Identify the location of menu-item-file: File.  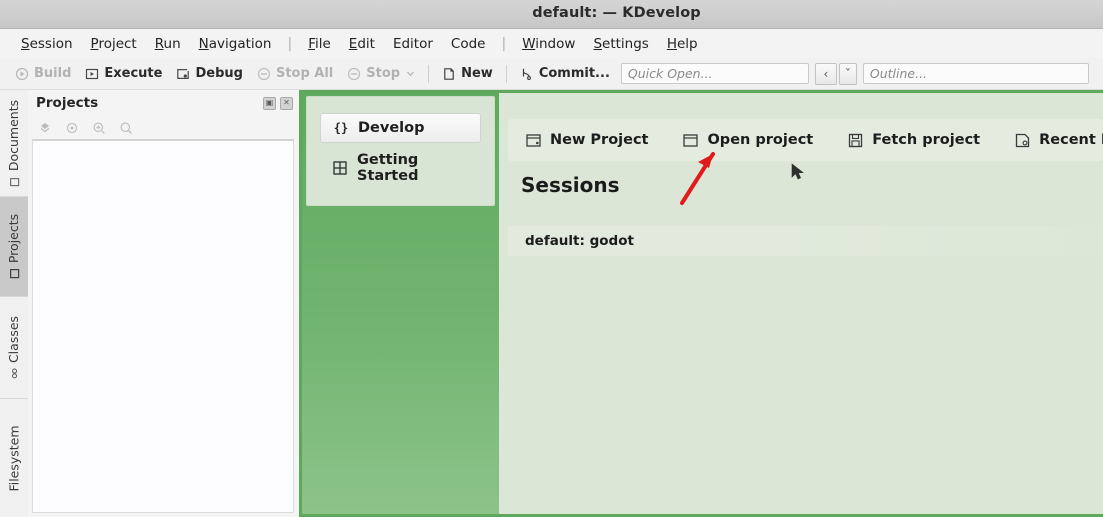
(319, 44).